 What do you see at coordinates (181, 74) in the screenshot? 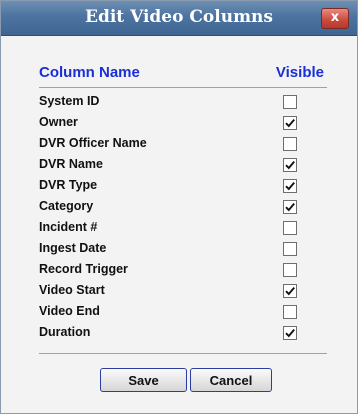
I see `table-header: Column Name Visible` at bounding box center [181, 74].